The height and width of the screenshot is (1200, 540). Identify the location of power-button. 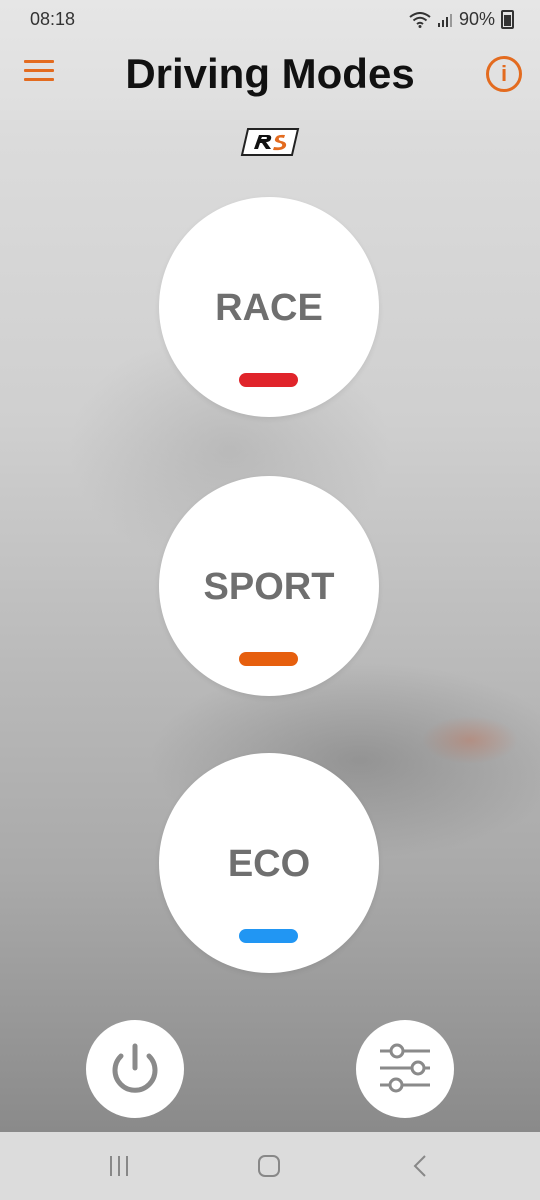
(135, 1069).